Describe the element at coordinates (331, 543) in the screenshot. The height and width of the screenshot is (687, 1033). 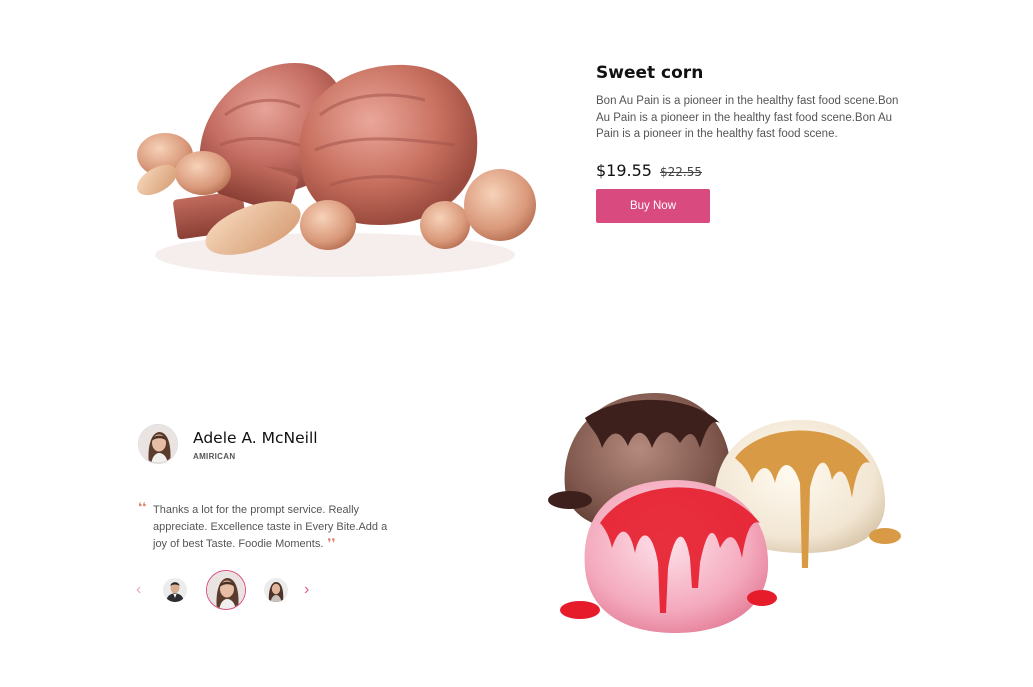
I see `quote-close-icon: ❜❜` at that location.